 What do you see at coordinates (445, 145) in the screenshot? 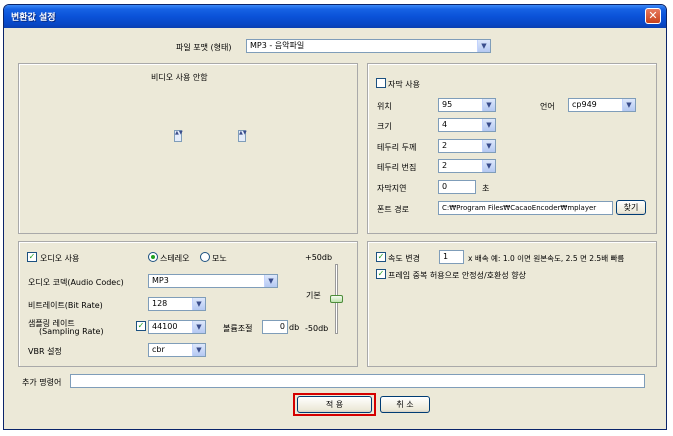
I see `border-width-value: 2` at bounding box center [445, 145].